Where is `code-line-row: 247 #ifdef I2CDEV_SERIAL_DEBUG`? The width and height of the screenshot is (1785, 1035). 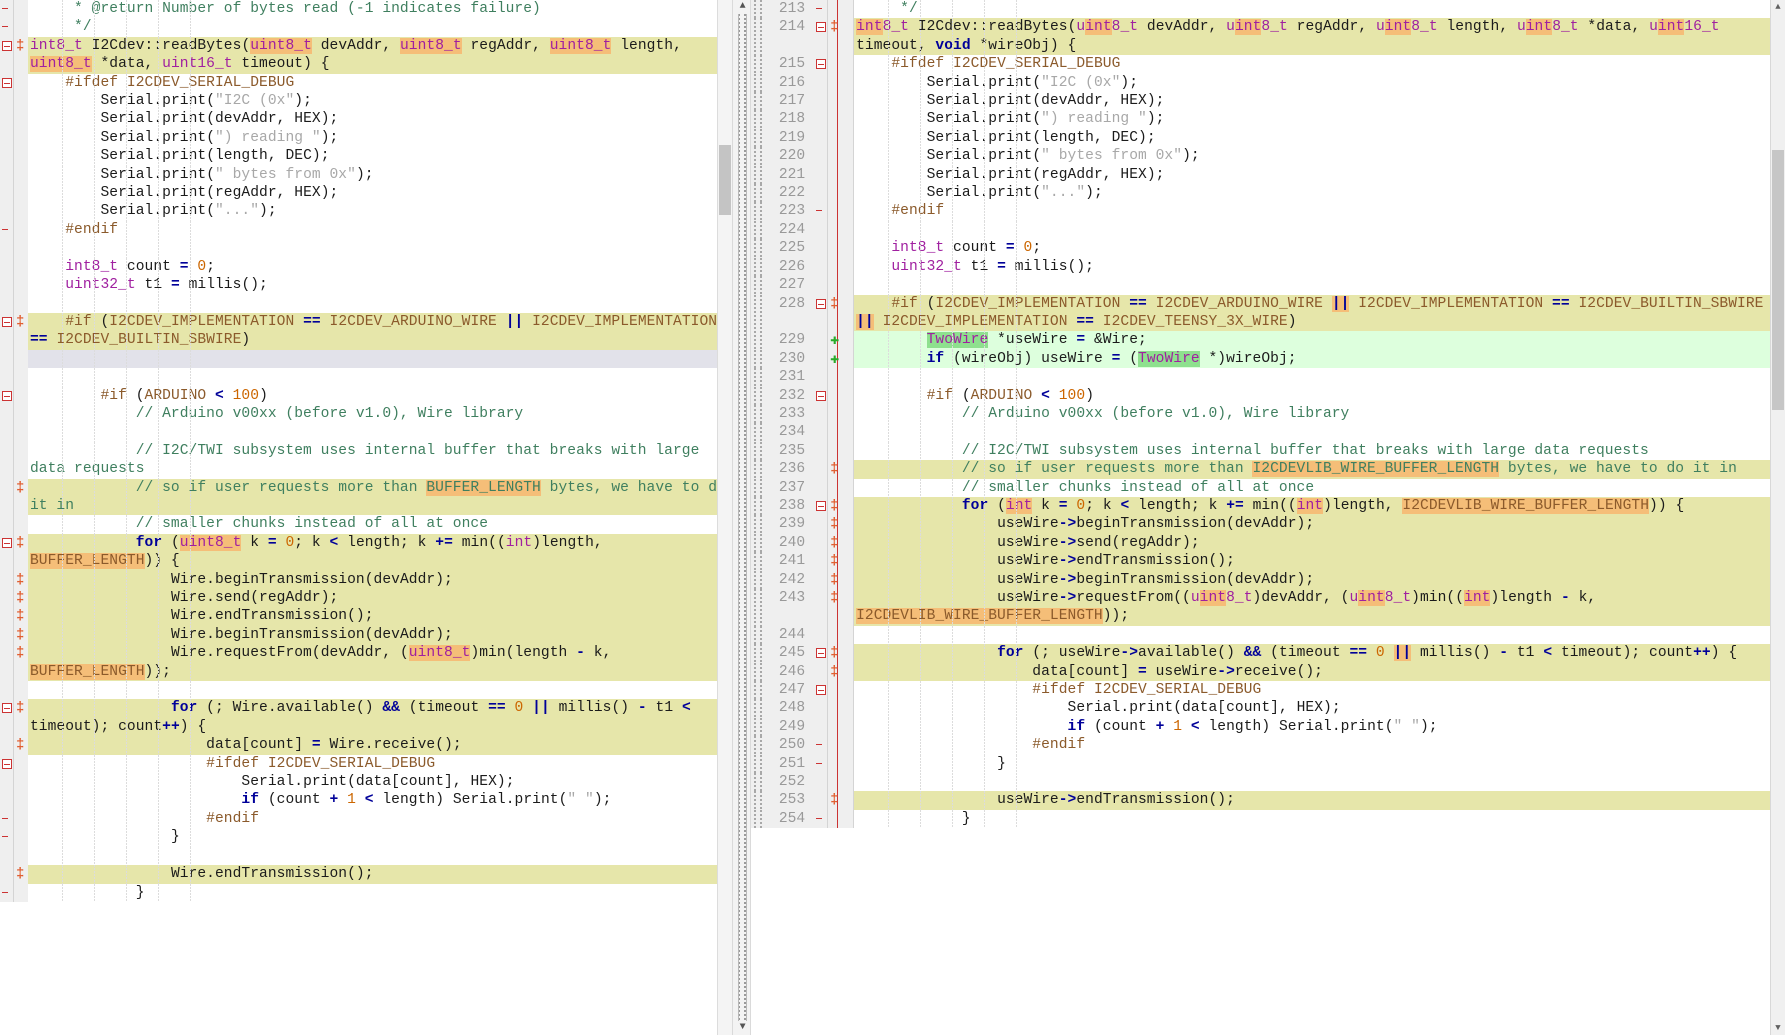
code-line-row: 247 #ifdef I2CDEV_SERIAL_DEBUG is located at coordinates (1268, 690).